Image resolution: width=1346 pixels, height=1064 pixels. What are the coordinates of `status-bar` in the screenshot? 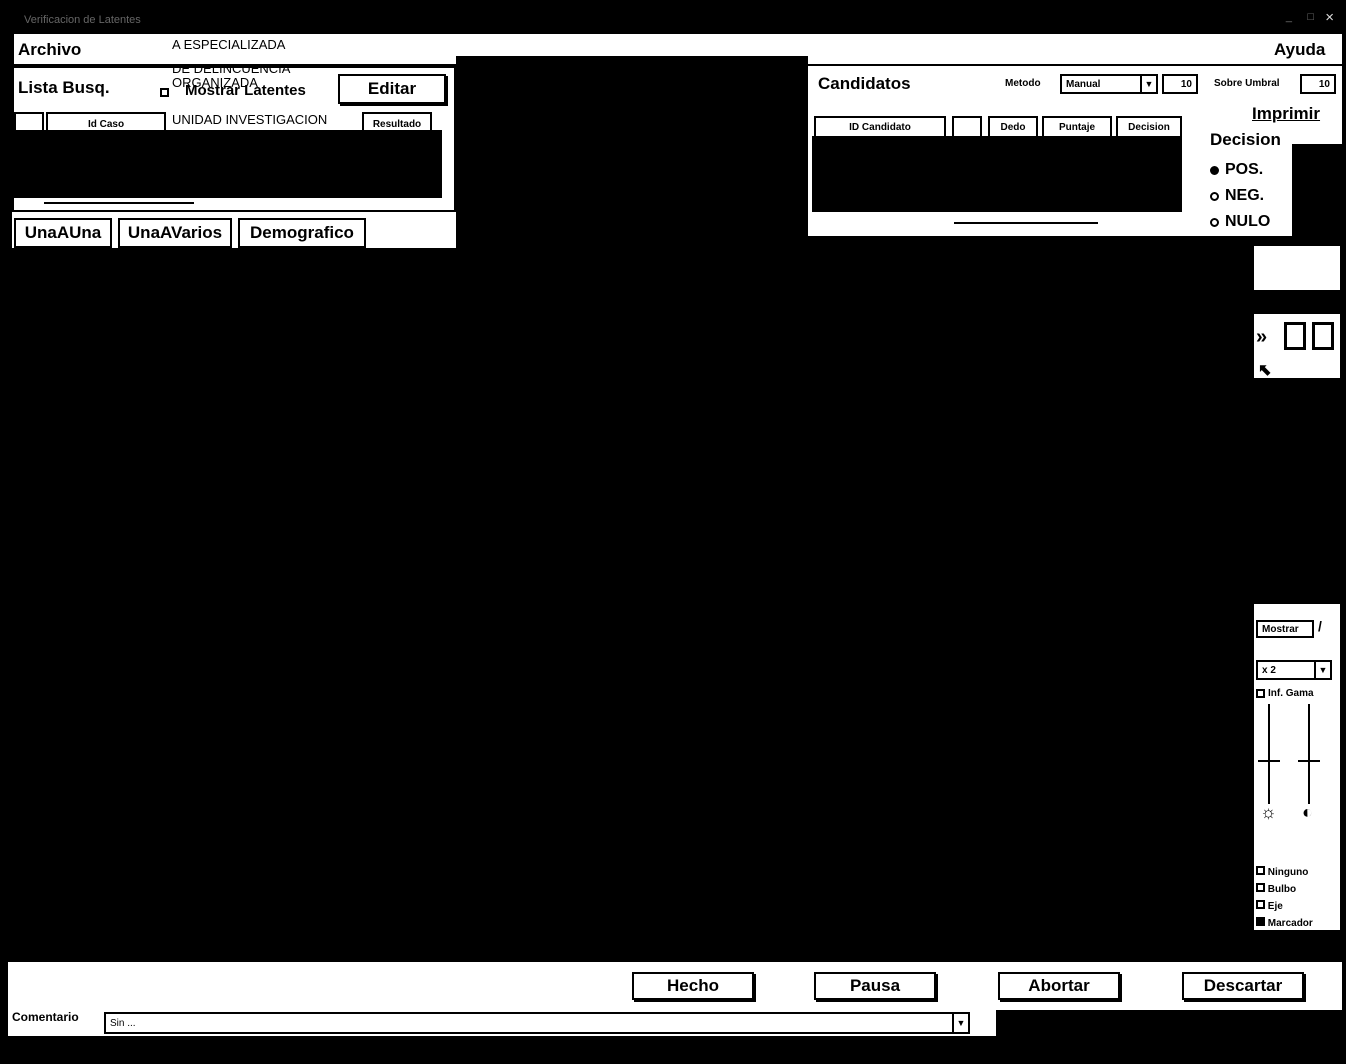 It's located at (673, 1050).